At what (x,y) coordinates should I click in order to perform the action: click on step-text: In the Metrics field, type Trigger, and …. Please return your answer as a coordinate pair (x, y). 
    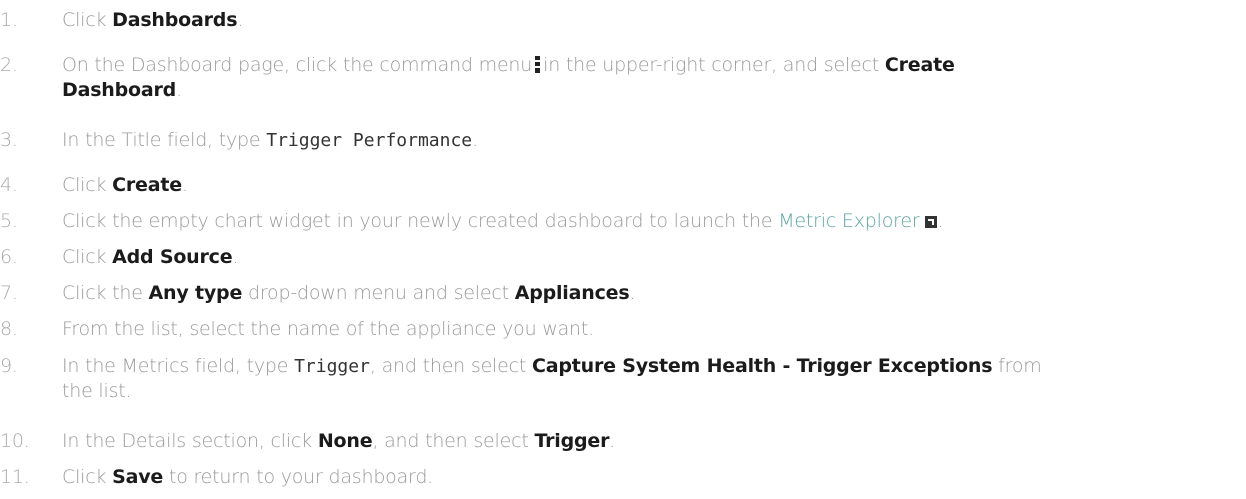
    Looking at the image, I should click on (552, 378).